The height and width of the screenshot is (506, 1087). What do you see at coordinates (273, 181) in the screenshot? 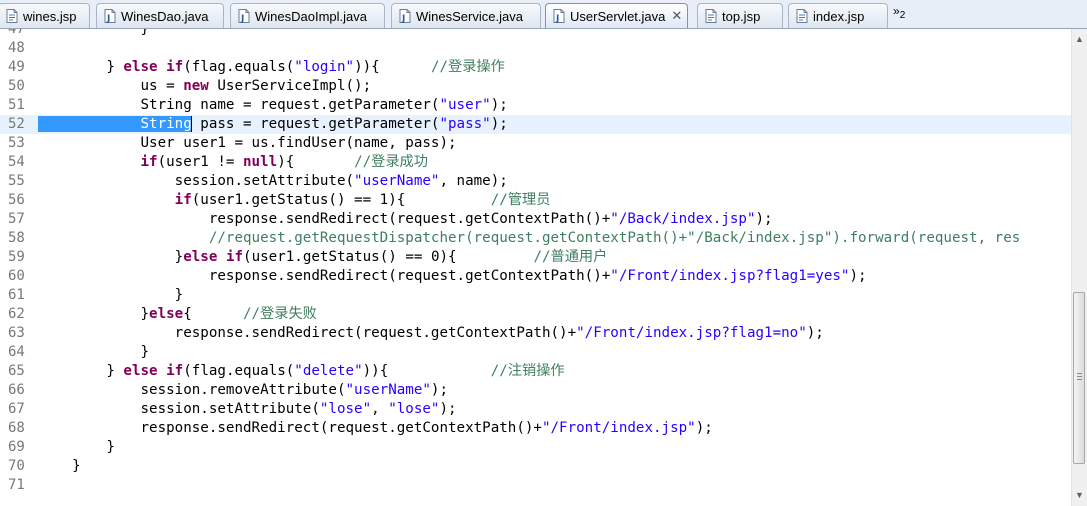
I see `code-text: session.setAttribute("userName", name);` at bounding box center [273, 181].